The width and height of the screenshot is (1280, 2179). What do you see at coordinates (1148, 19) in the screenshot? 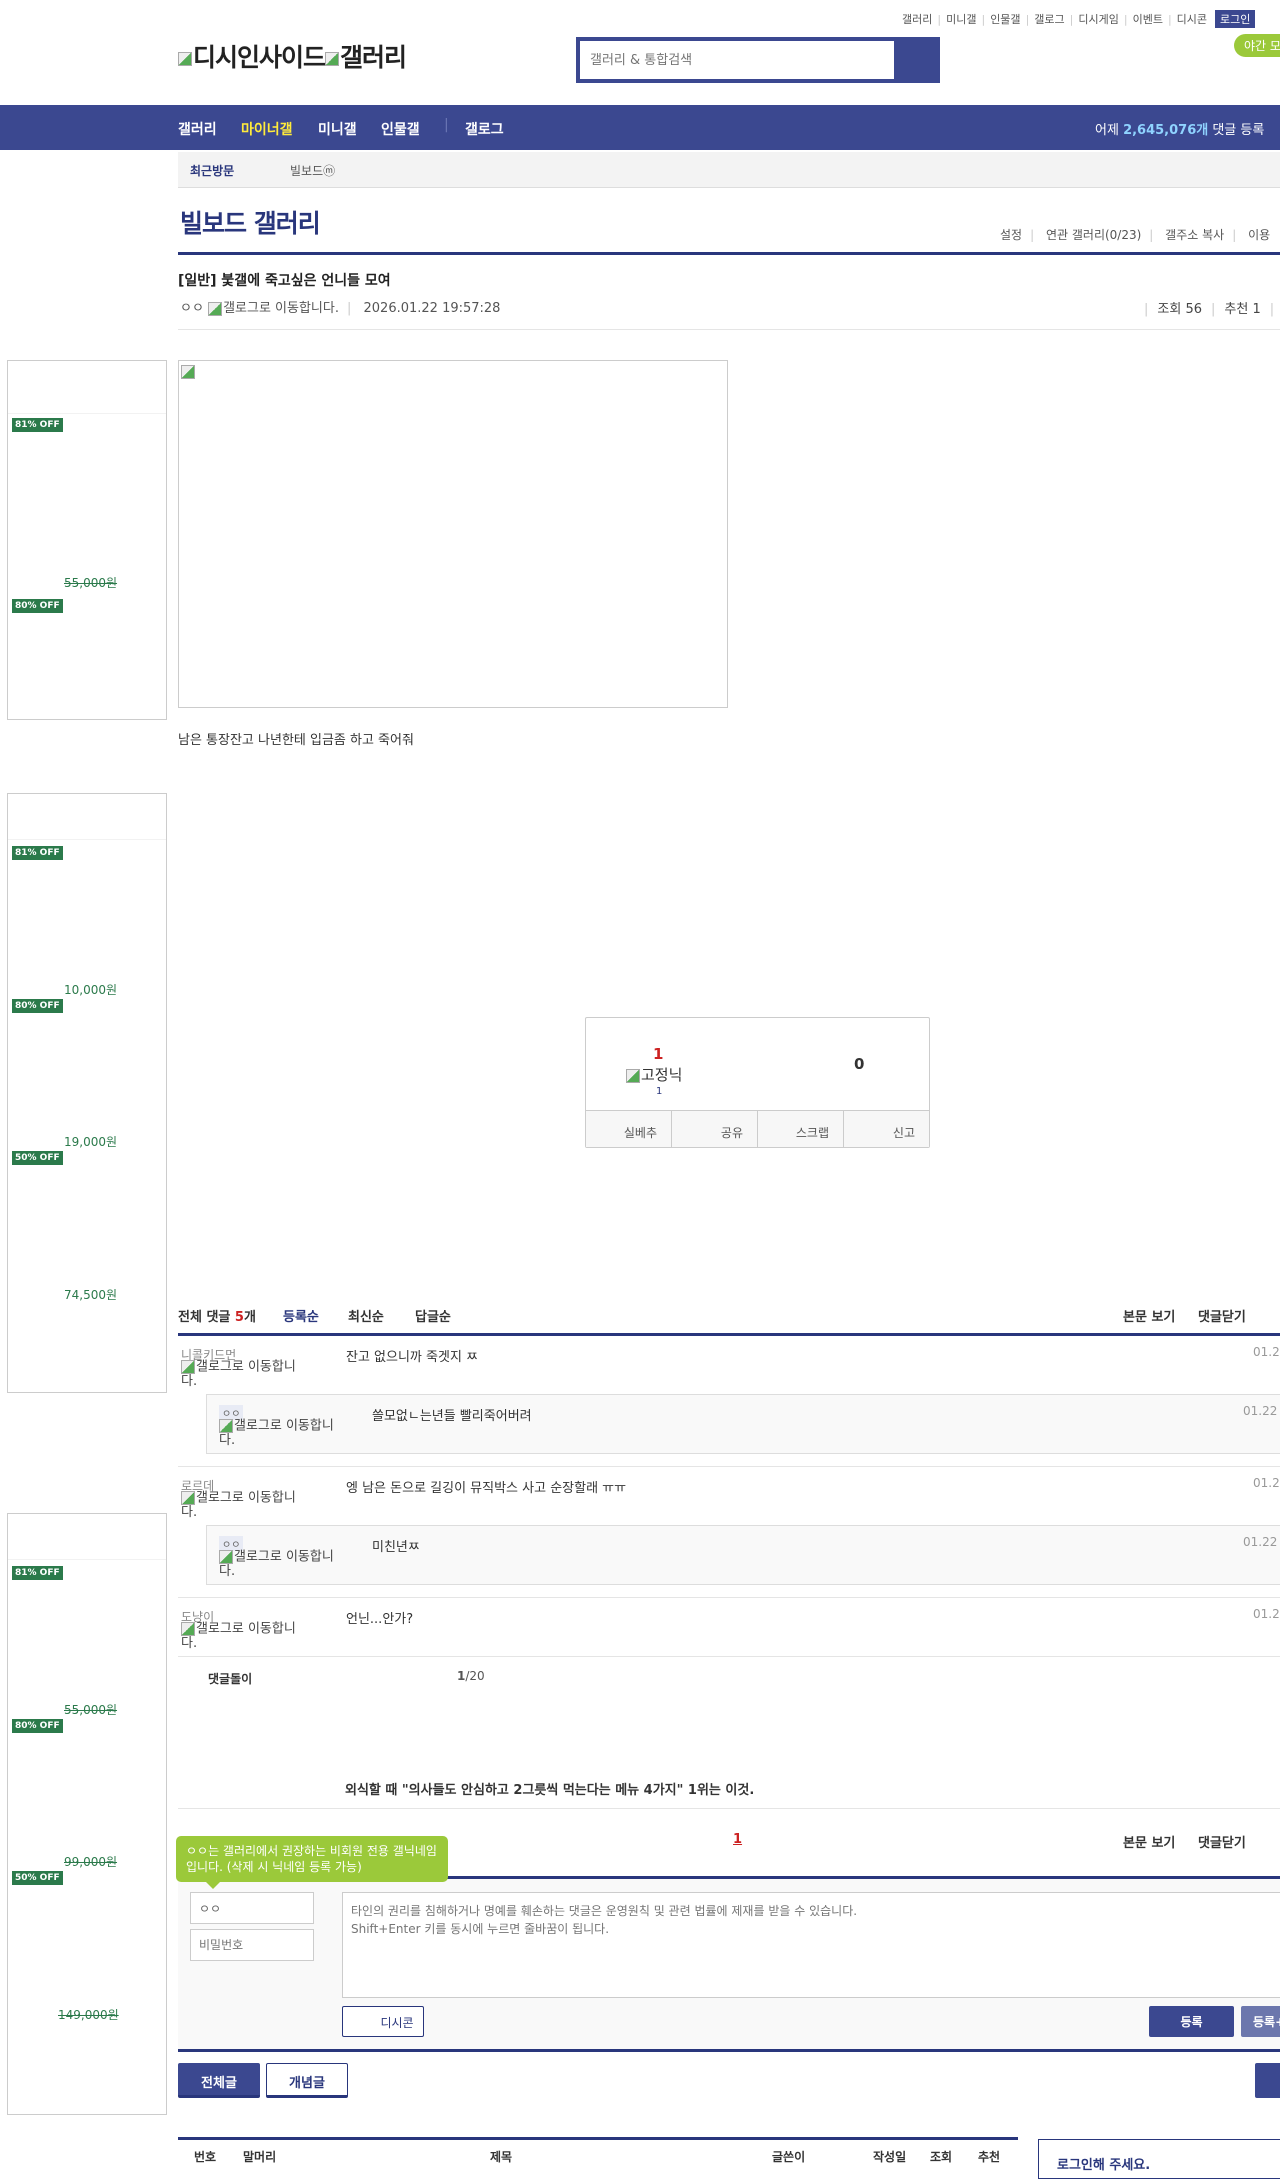
I see `top-link-event: 이벤트` at bounding box center [1148, 19].